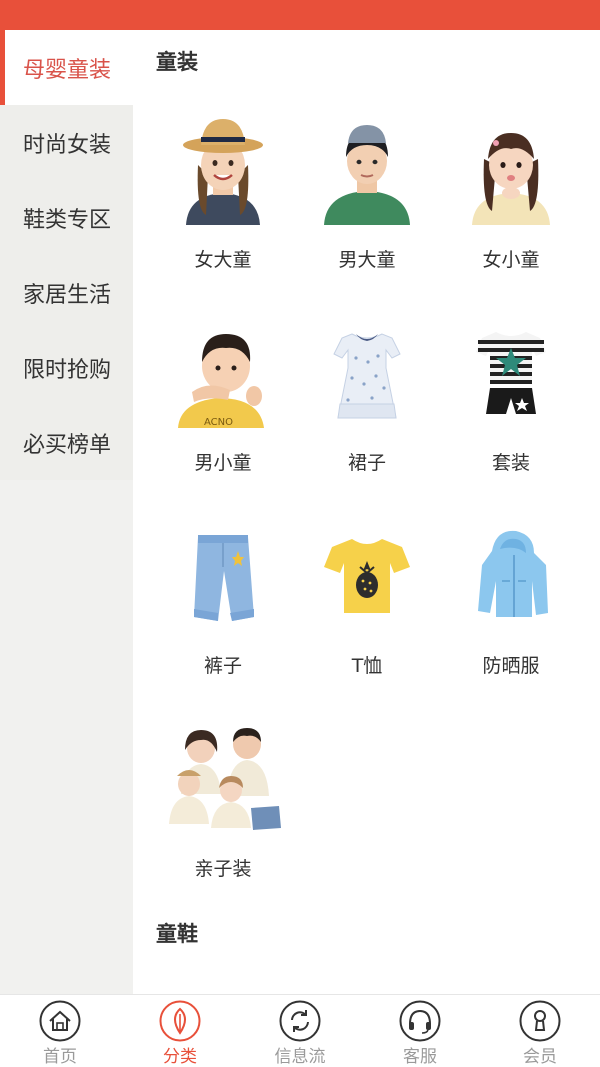 This screenshot has height=1067, width=600. Describe the element at coordinates (511, 666) in the screenshot. I see `category-label: 防晒服` at that location.